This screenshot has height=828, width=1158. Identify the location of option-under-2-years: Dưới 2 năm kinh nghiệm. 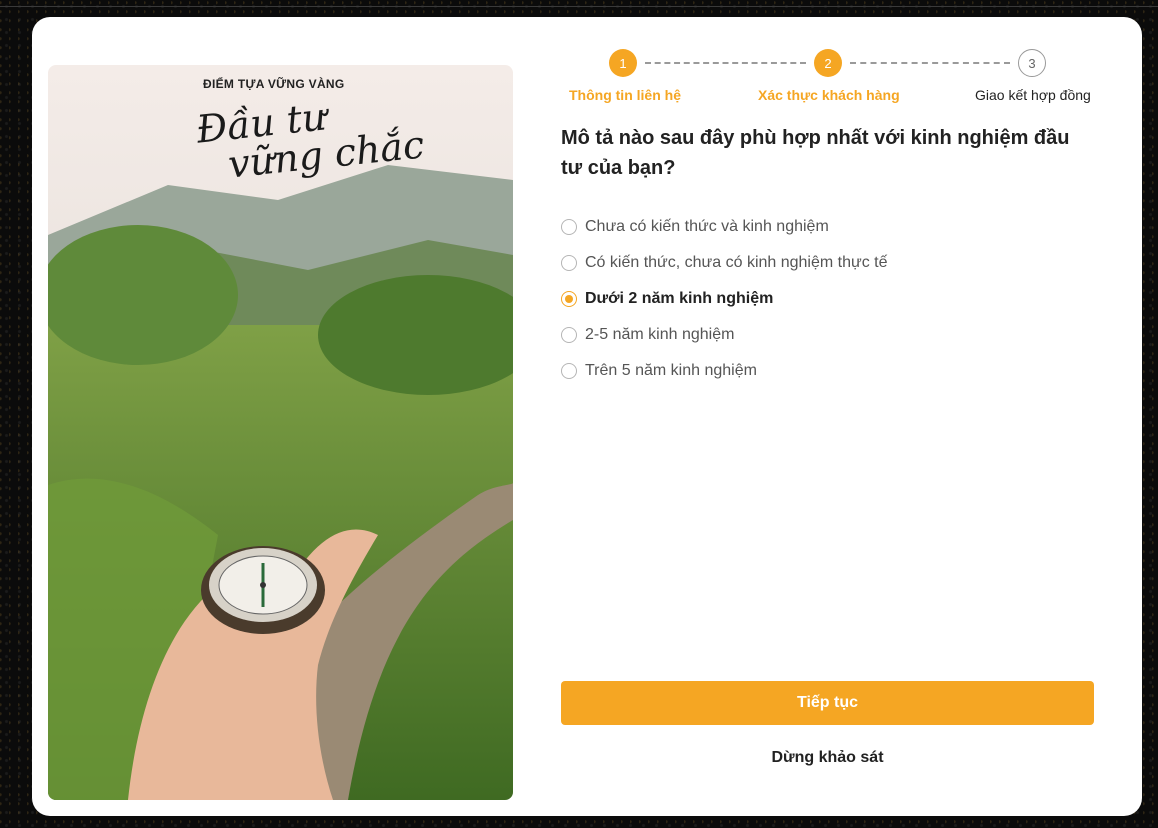
(724, 299).